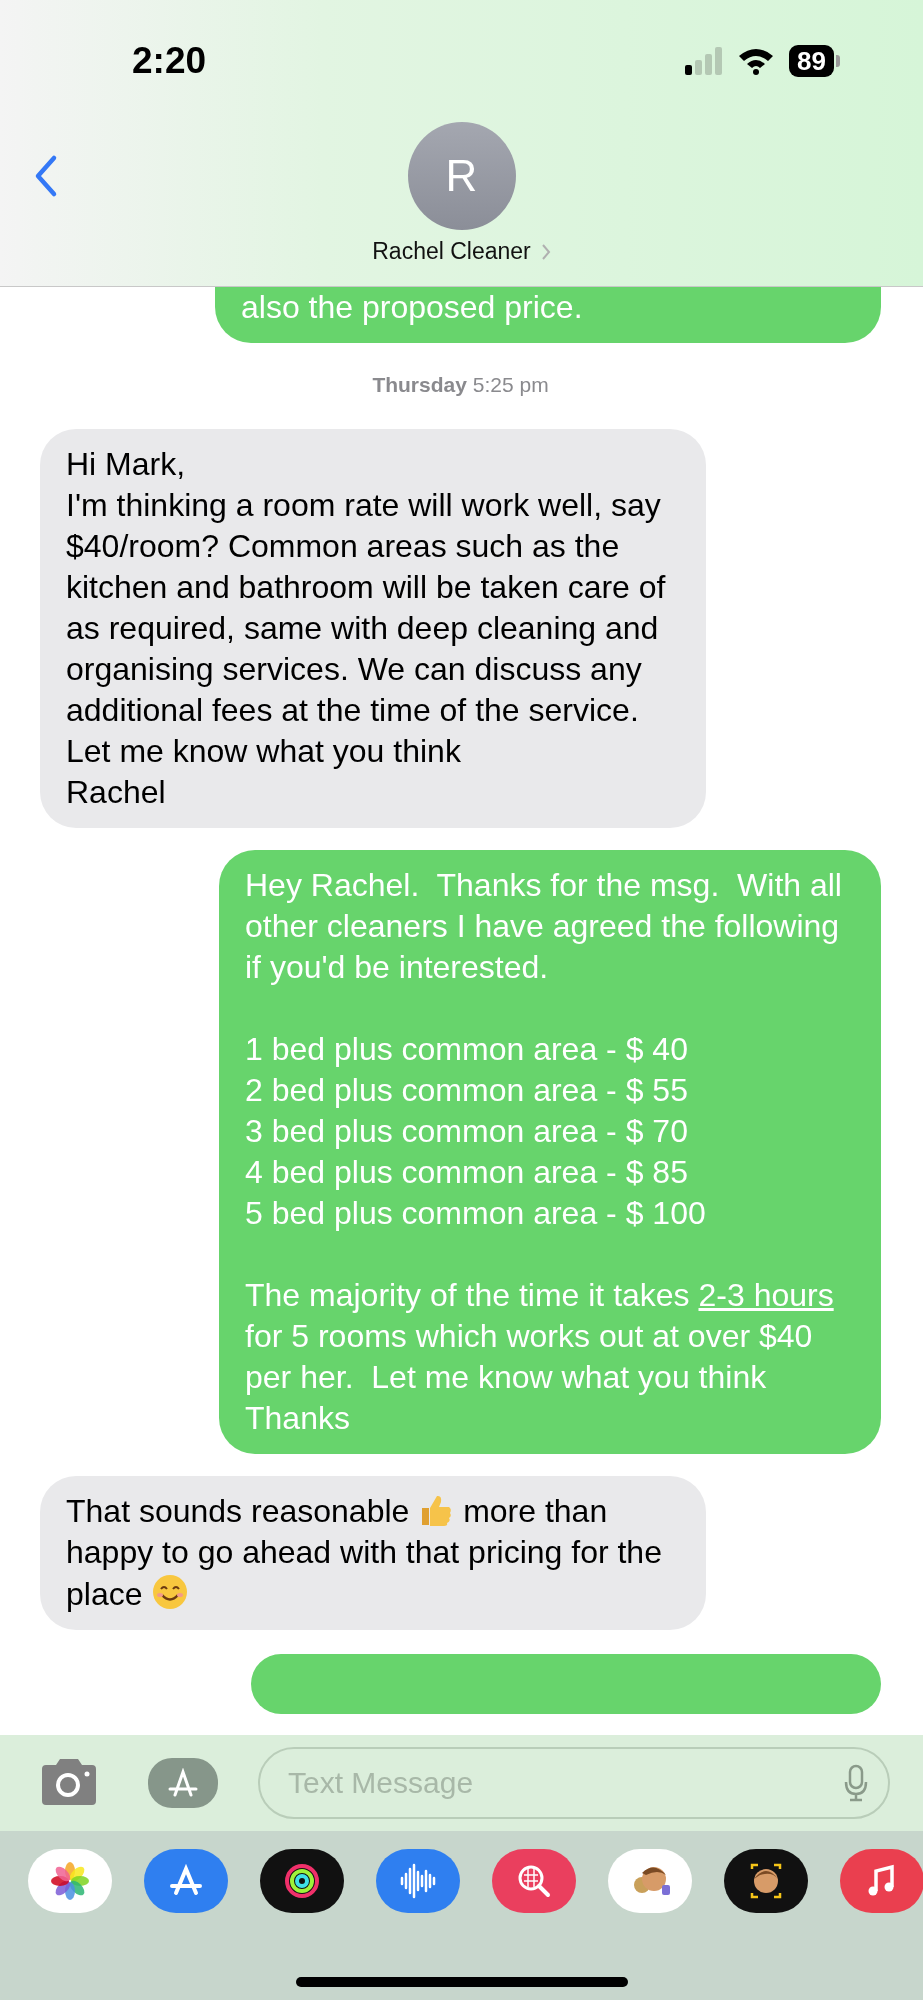 This screenshot has width=923, height=2000. Describe the element at coordinates (460, 385) in the screenshot. I see `timestamp: Thursday 5:25 pm` at that location.